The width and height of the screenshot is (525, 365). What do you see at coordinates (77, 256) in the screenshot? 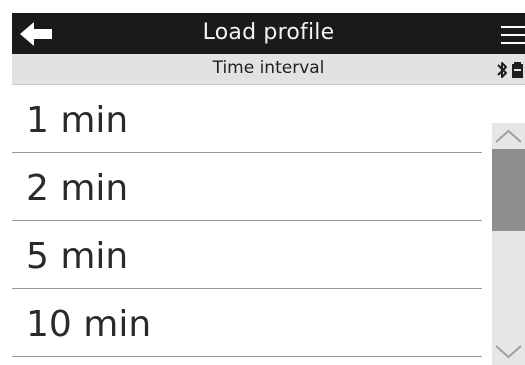
I see `list-item-label: 5 min` at bounding box center [77, 256].